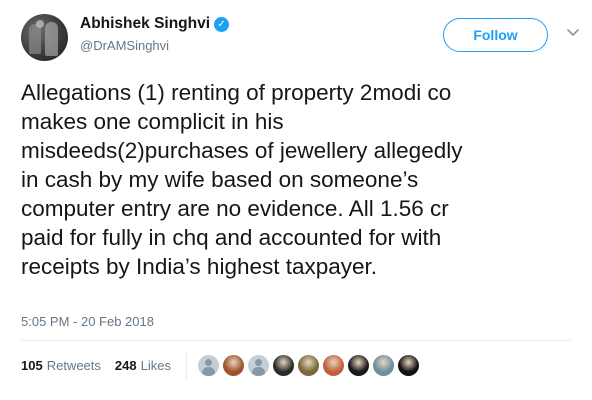 Image resolution: width=592 pixels, height=400 pixels. What do you see at coordinates (125, 365) in the screenshot?
I see `likes-count: 248` at bounding box center [125, 365].